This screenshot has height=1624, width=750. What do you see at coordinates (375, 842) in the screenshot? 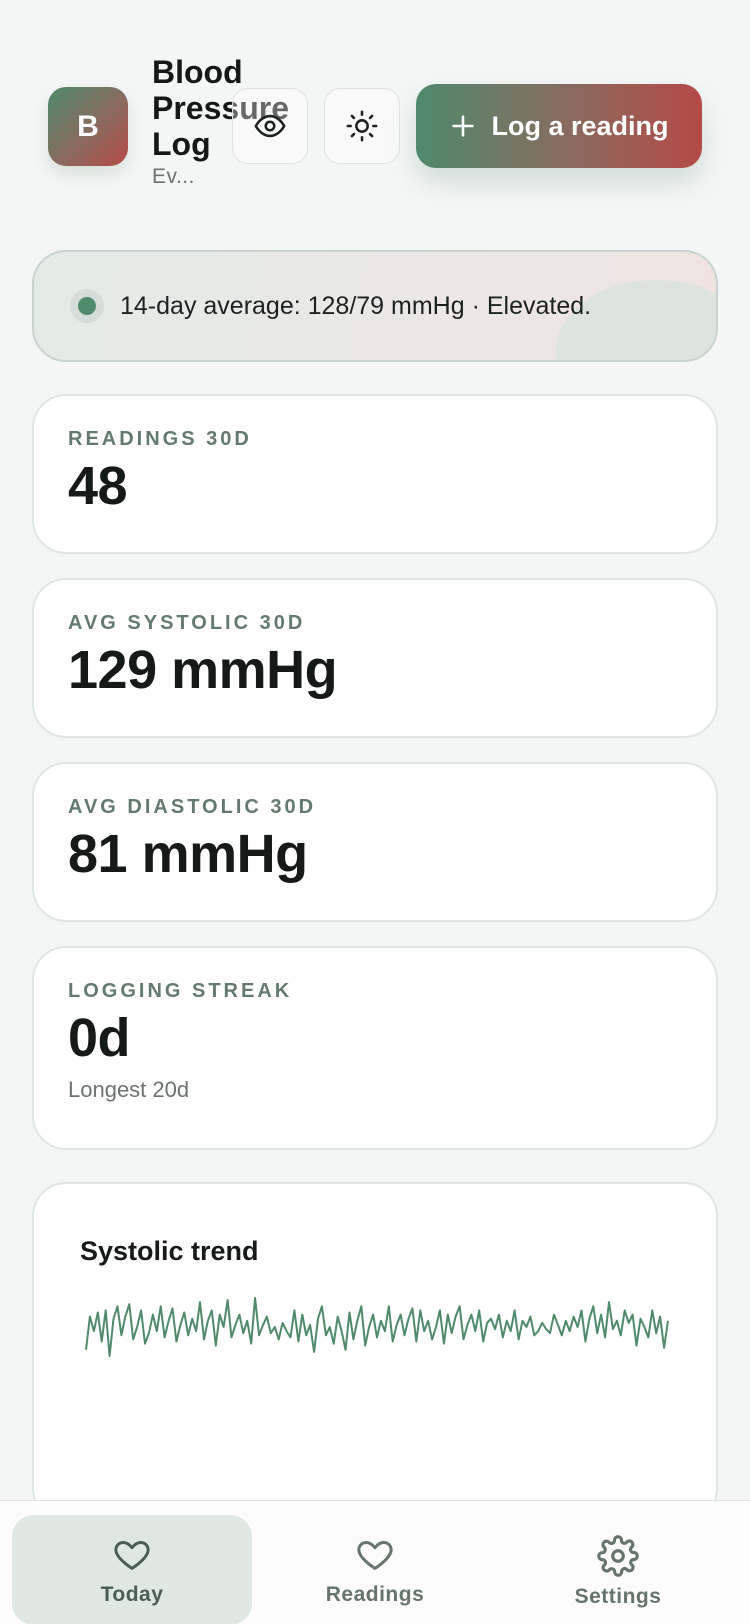
I see `stat-card-avg-diastolic: AVG DIASTOLIC 30D 81 mmHg` at bounding box center [375, 842].